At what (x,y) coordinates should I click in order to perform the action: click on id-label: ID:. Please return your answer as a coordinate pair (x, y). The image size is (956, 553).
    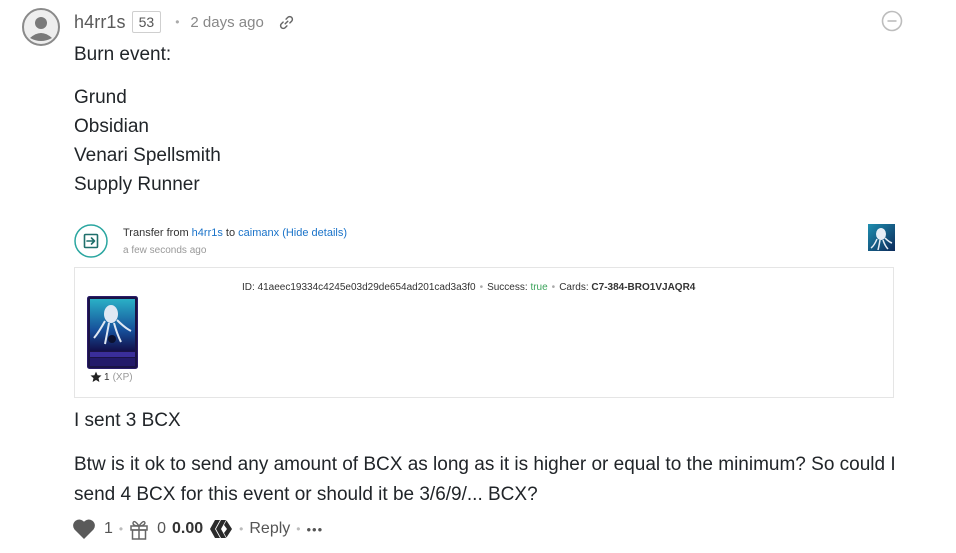
    Looking at the image, I should click on (250, 287).